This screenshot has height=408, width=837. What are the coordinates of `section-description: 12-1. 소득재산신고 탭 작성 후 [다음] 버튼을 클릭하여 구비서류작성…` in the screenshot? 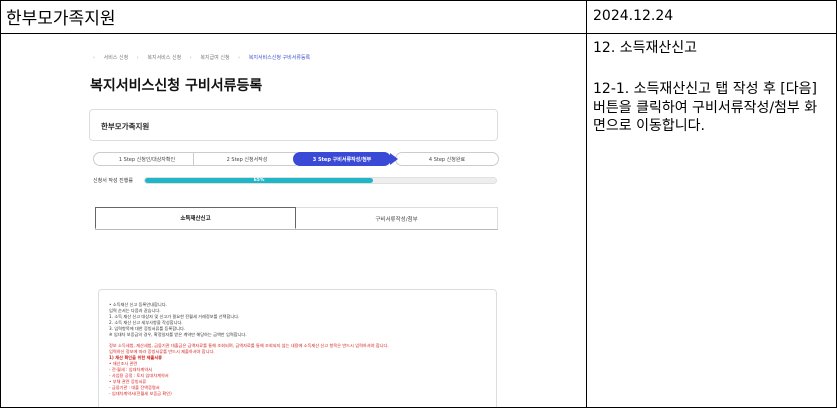 It's located at (705, 107).